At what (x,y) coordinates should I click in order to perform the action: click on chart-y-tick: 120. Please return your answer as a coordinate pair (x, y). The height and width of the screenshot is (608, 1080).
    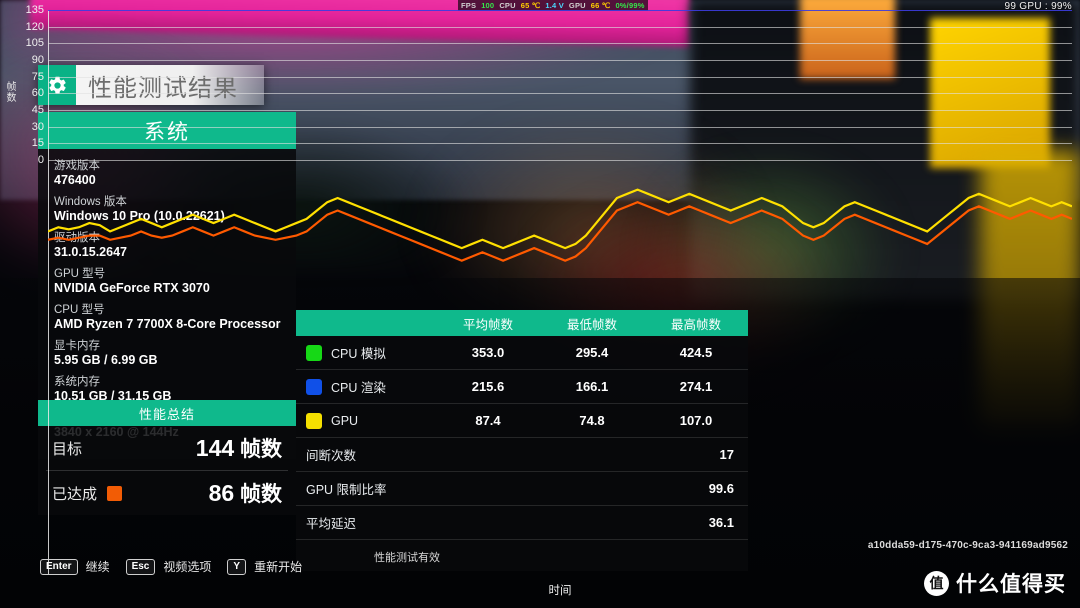
    Looking at the image, I should click on (34, 26).